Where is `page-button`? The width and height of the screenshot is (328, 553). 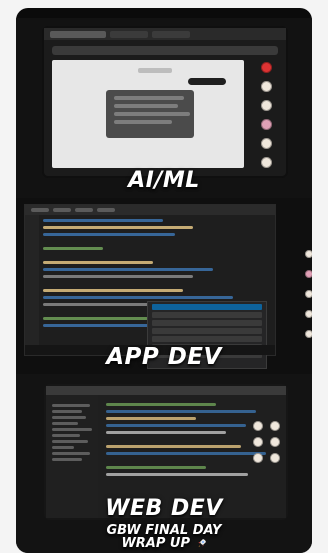 page-button is located at coordinates (207, 81).